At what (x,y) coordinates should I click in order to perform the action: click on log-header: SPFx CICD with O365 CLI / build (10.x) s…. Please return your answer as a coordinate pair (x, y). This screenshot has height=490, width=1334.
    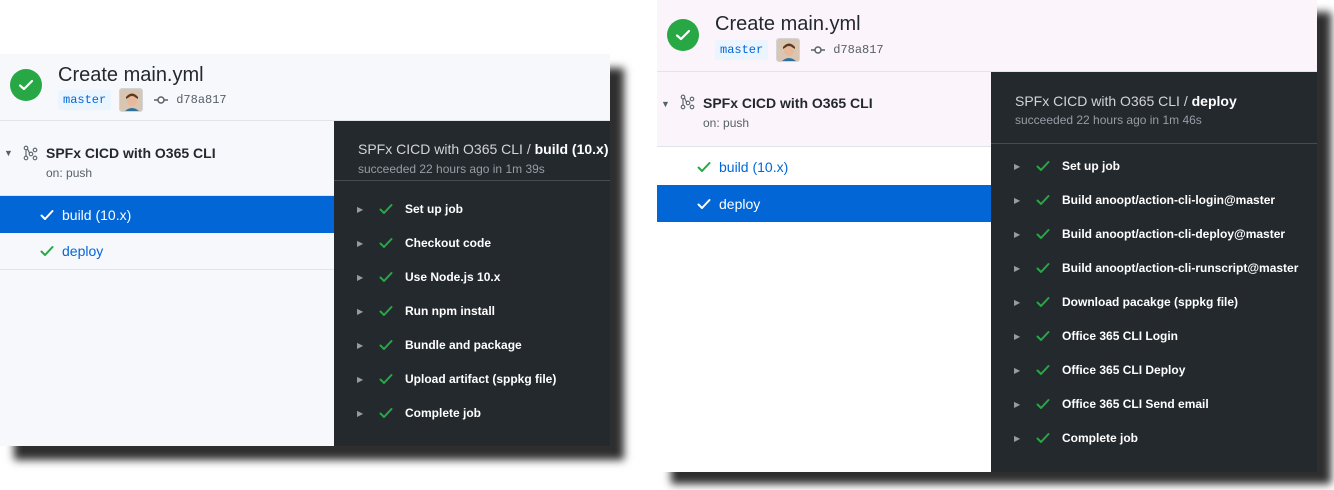
    Looking at the image, I should click on (472, 151).